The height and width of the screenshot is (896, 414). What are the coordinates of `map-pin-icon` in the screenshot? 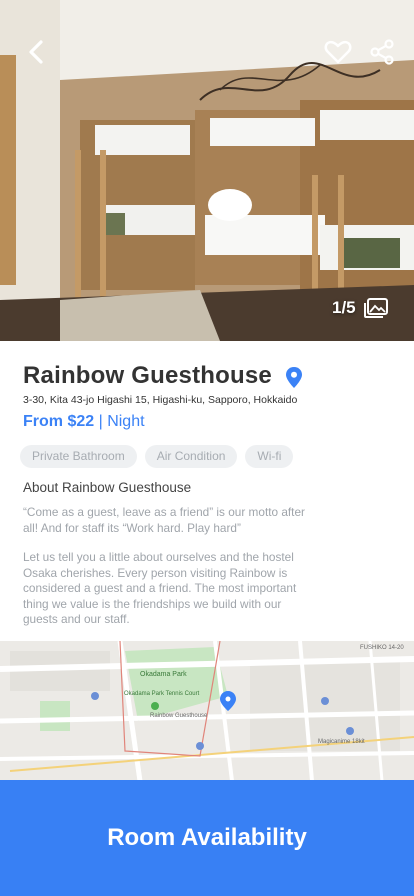 It's located at (294, 377).